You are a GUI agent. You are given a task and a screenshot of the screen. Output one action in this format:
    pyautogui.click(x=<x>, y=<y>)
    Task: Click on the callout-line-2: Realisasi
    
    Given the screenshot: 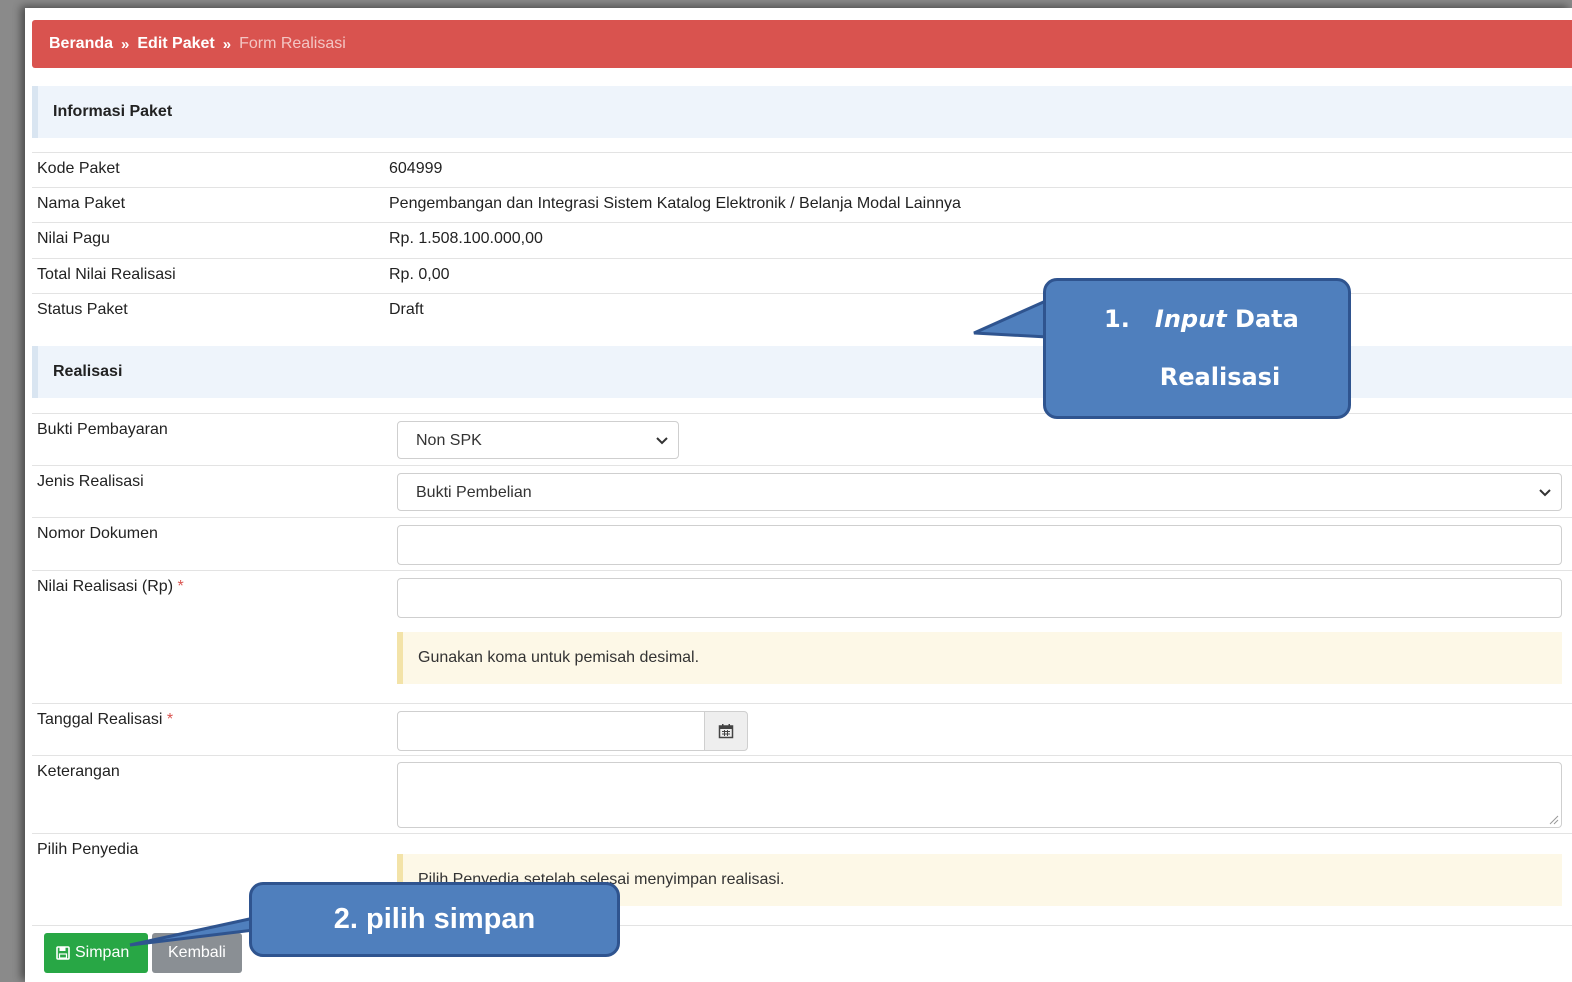 What is the action you would take?
    pyautogui.click(x=1220, y=377)
    